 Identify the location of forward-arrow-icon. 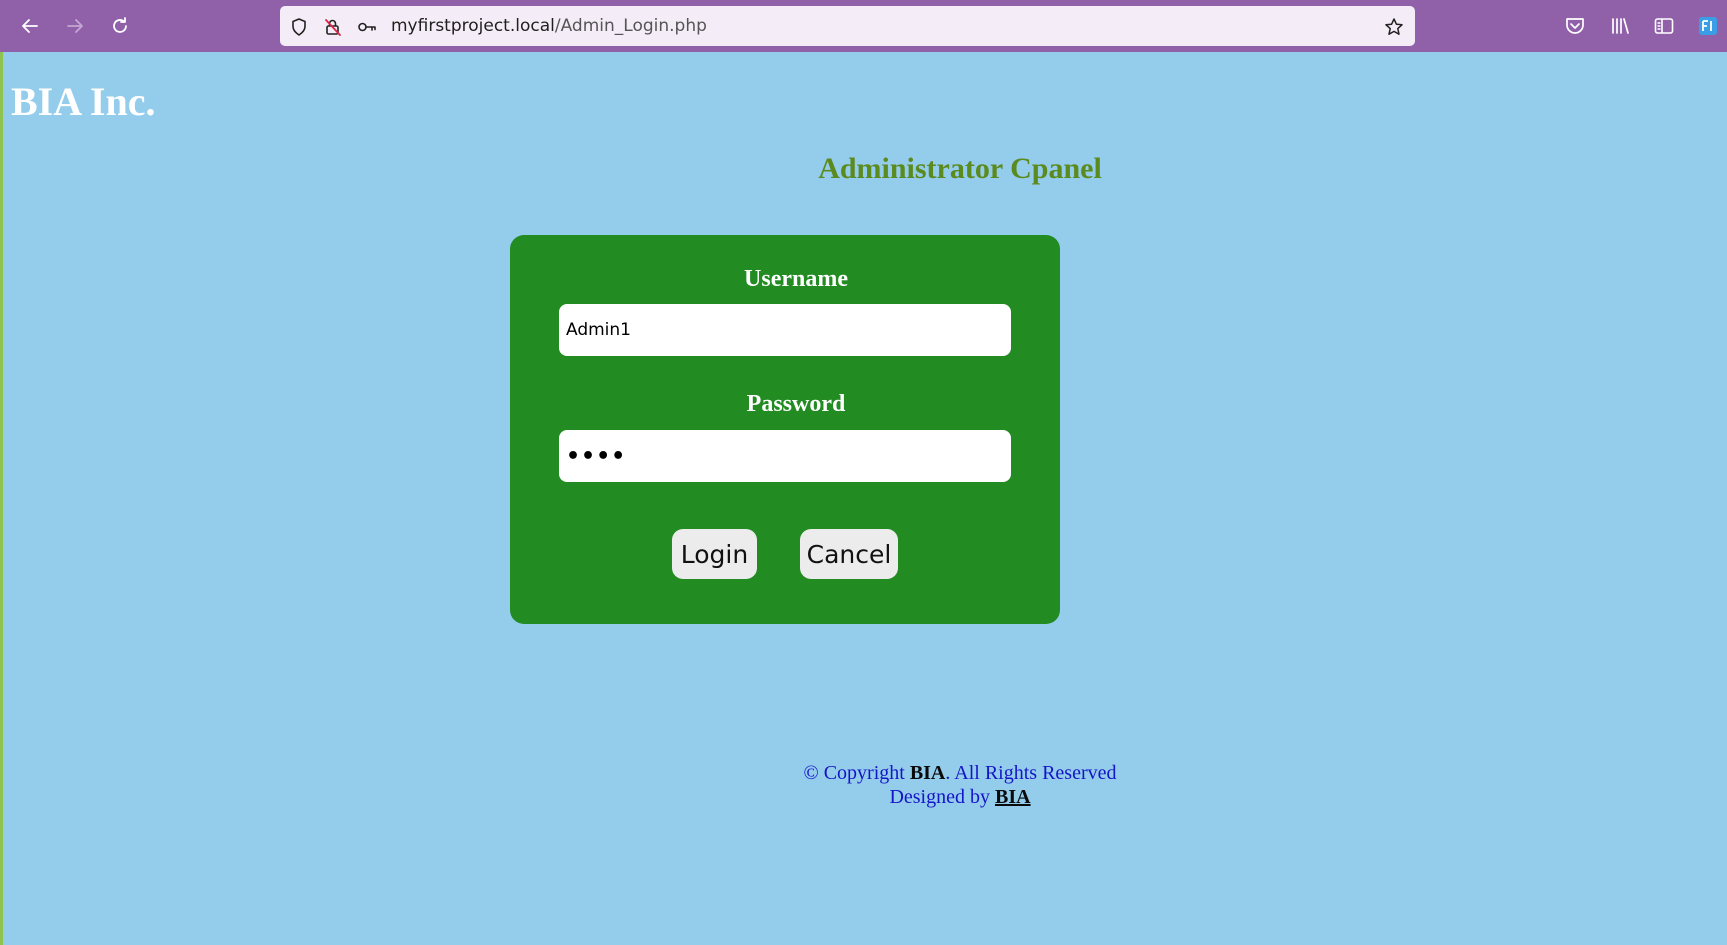
(75, 26).